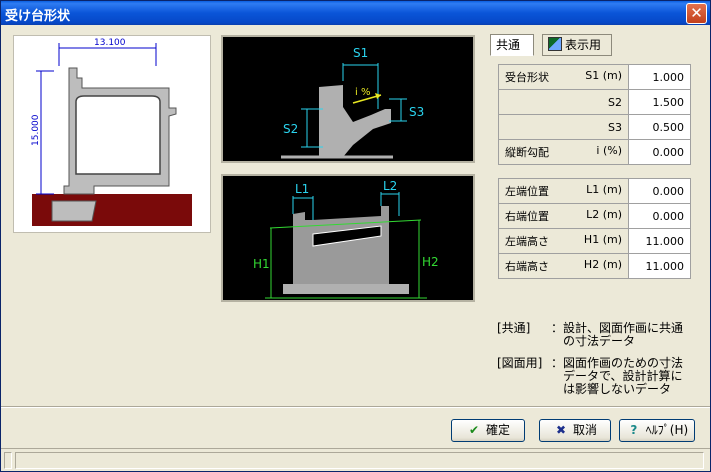 Image resolution: width=711 pixels, height=472 pixels. What do you see at coordinates (615, 127) in the screenshot?
I see `row-symbol: S3` at bounding box center [615, 127].